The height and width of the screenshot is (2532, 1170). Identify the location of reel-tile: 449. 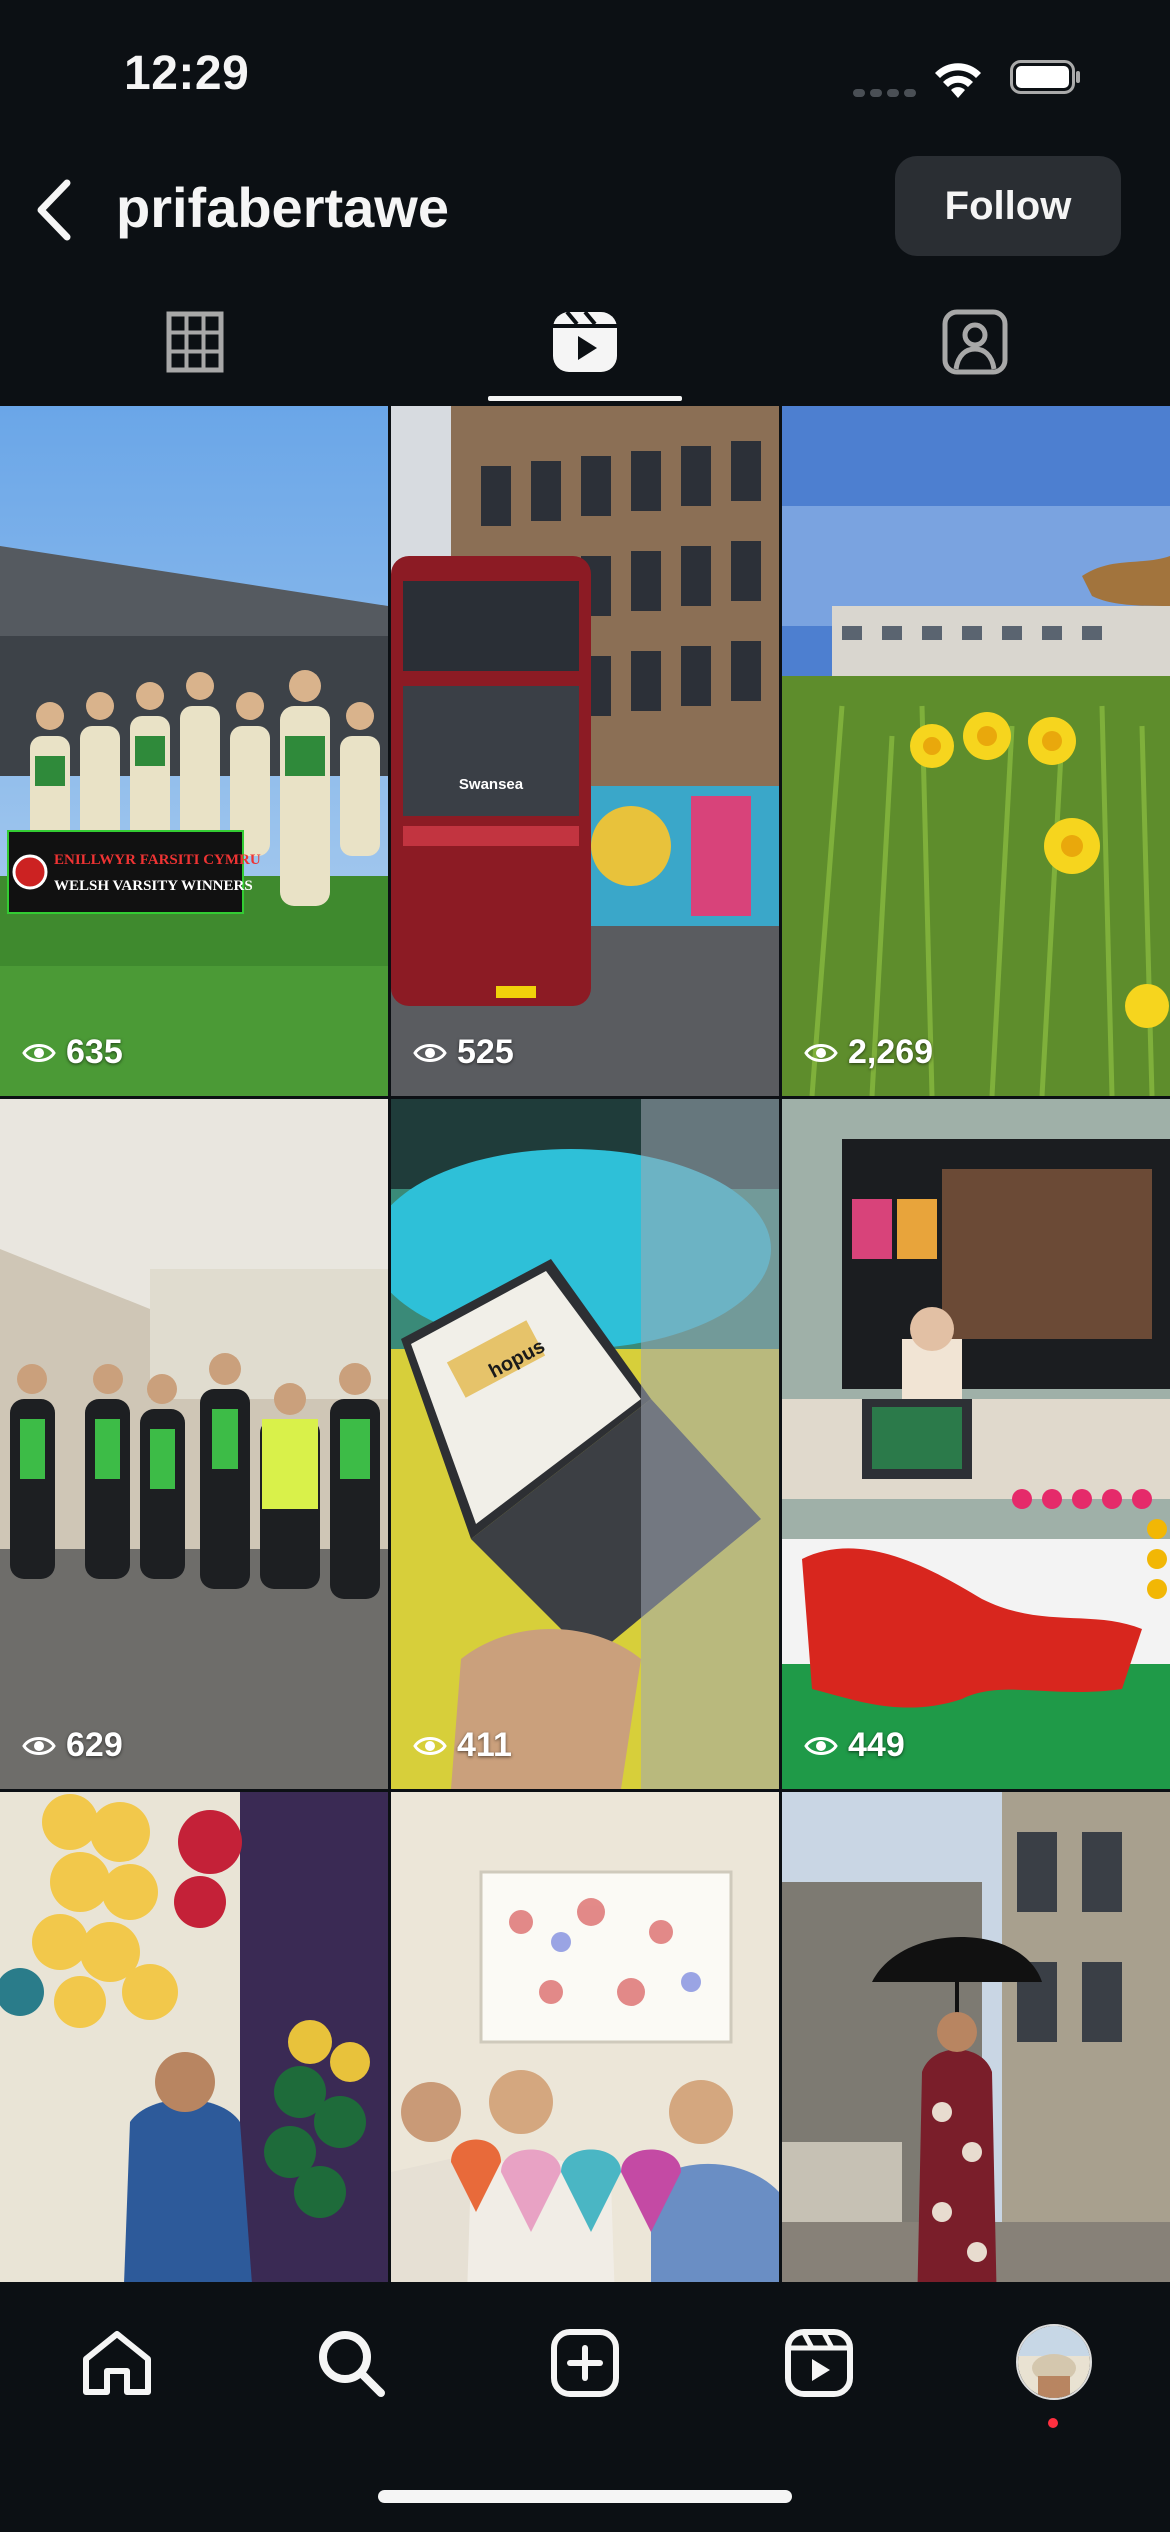
(976, 1444).